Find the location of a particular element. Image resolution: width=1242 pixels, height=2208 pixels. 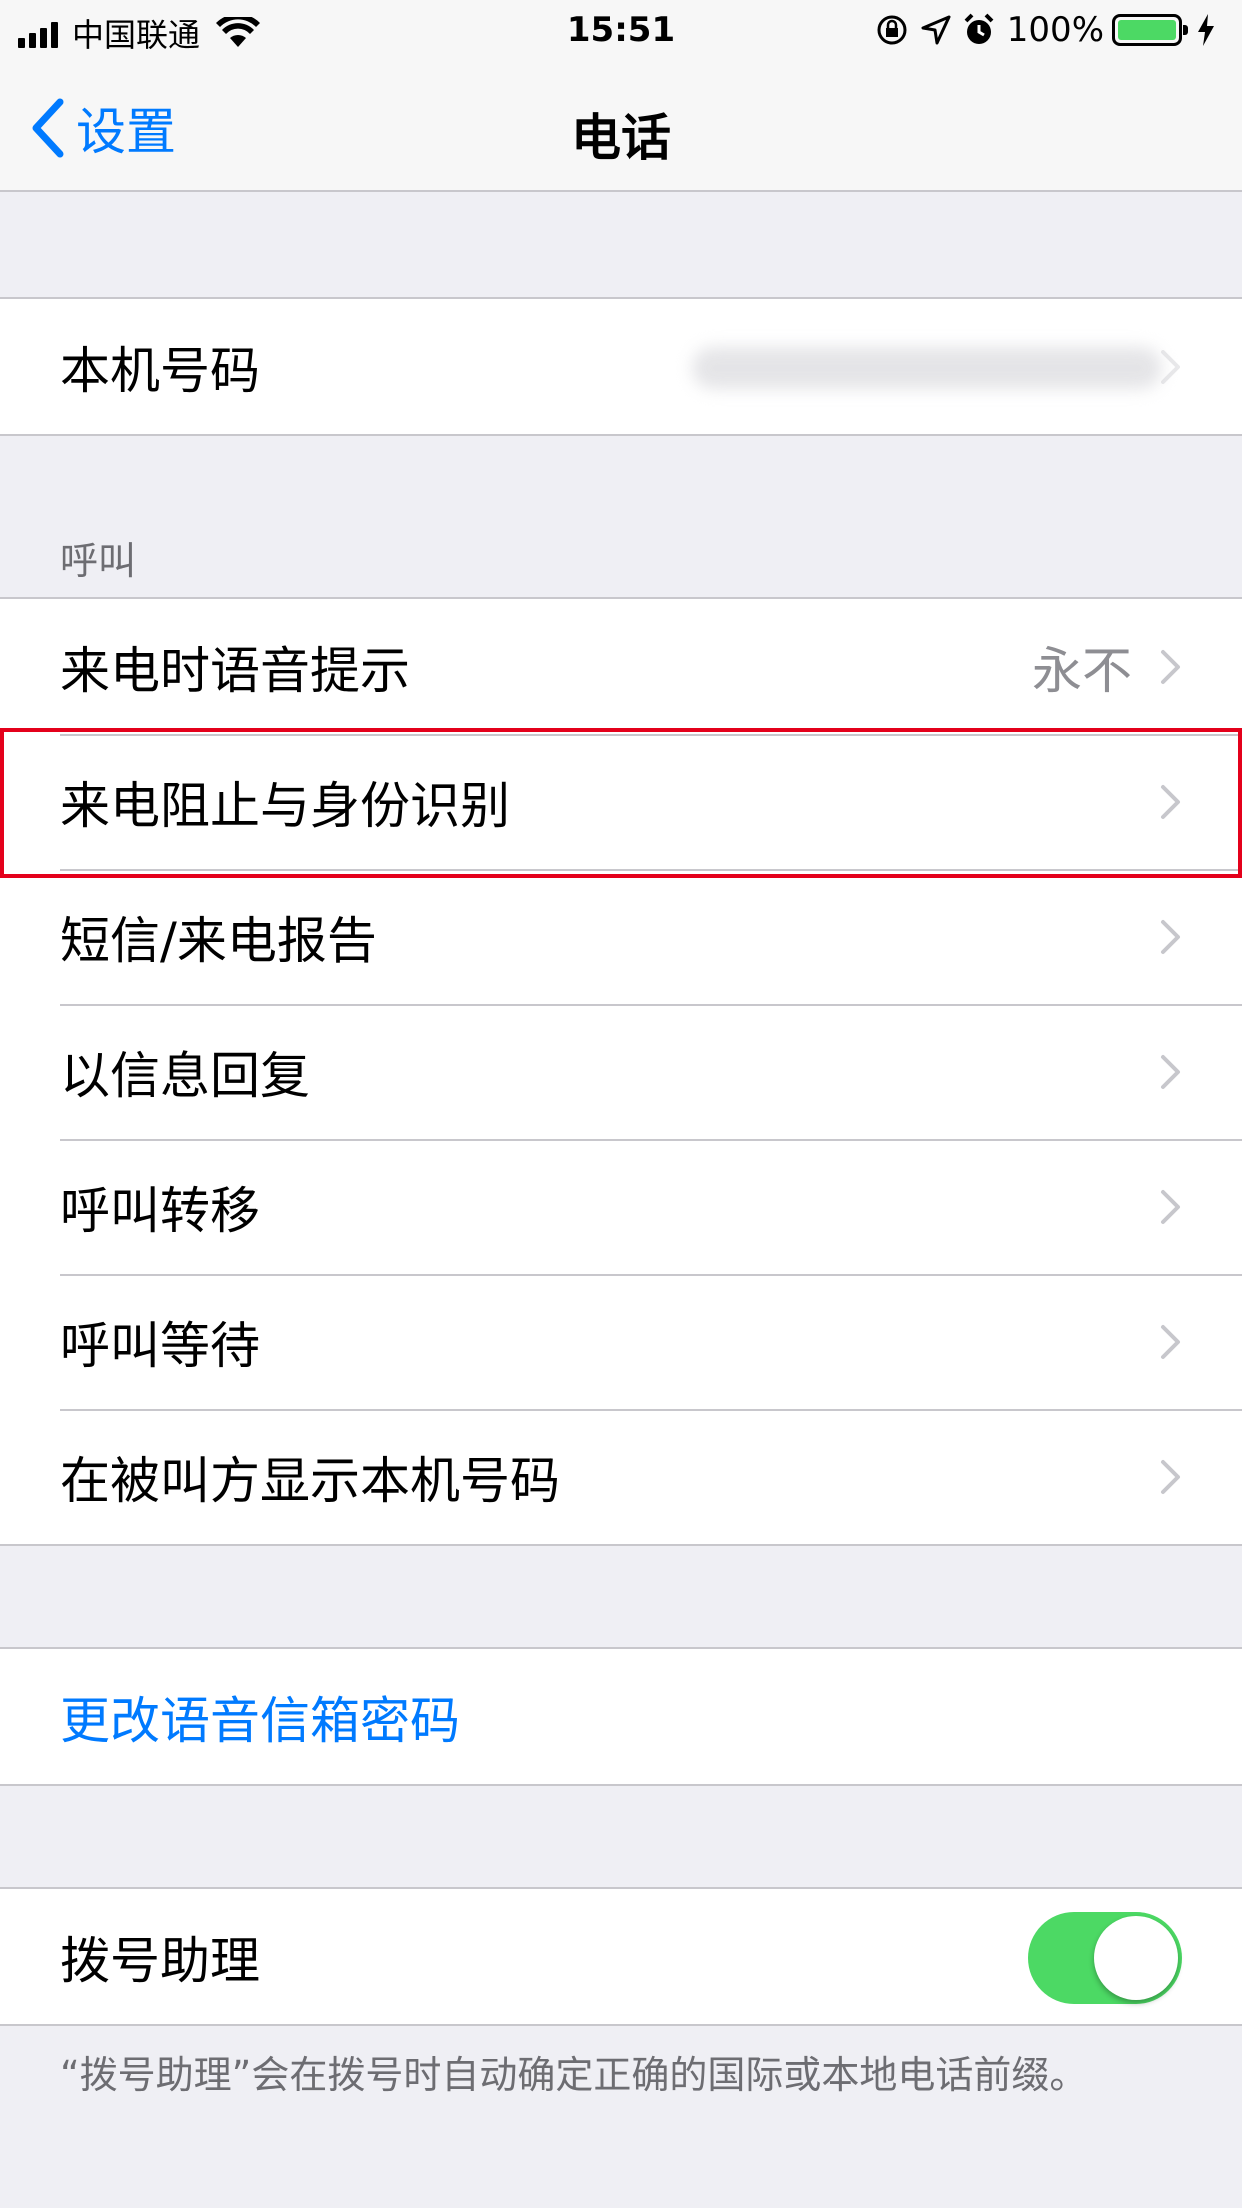

redacted-phone-number is located at coordinates (927, 368).